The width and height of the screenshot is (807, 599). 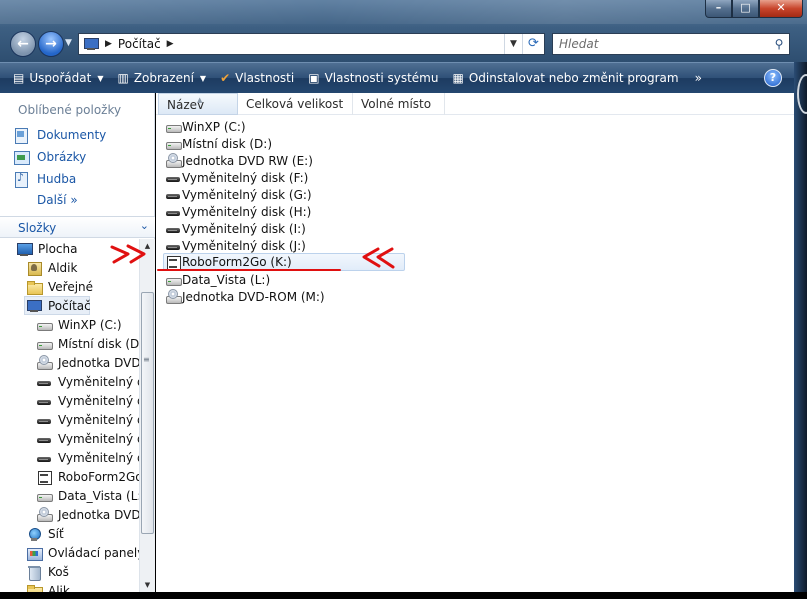 I want to click on drive-item-k: RoboForm2Go (K:), so click(x=284, y=262).